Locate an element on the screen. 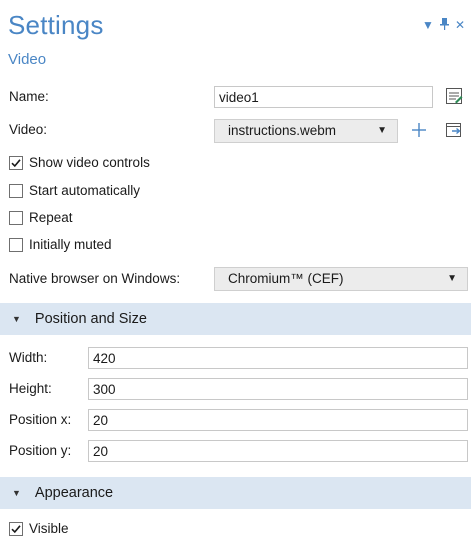 The height and width of the screenshot is (540, 471). position-y-field: 20 is located at coordinates (278, 451).